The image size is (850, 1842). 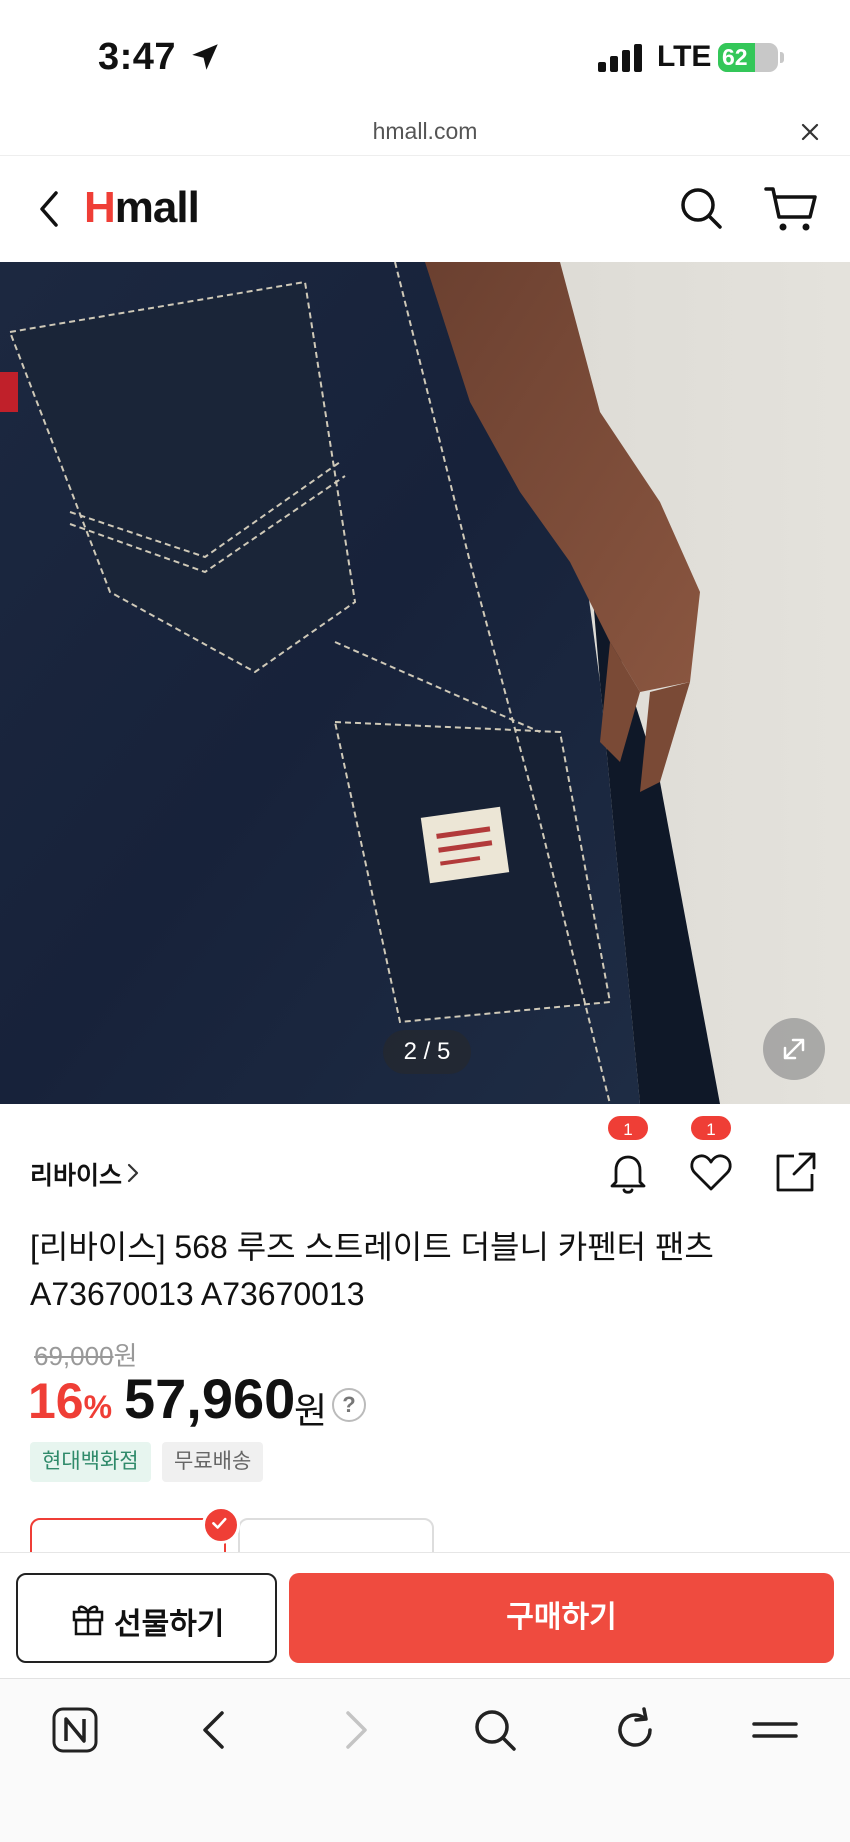 What do you see at coordinates (76, 1174) in the screenshot?
I see `brand-link: 리바이스` at bounding box center [76, 1174].